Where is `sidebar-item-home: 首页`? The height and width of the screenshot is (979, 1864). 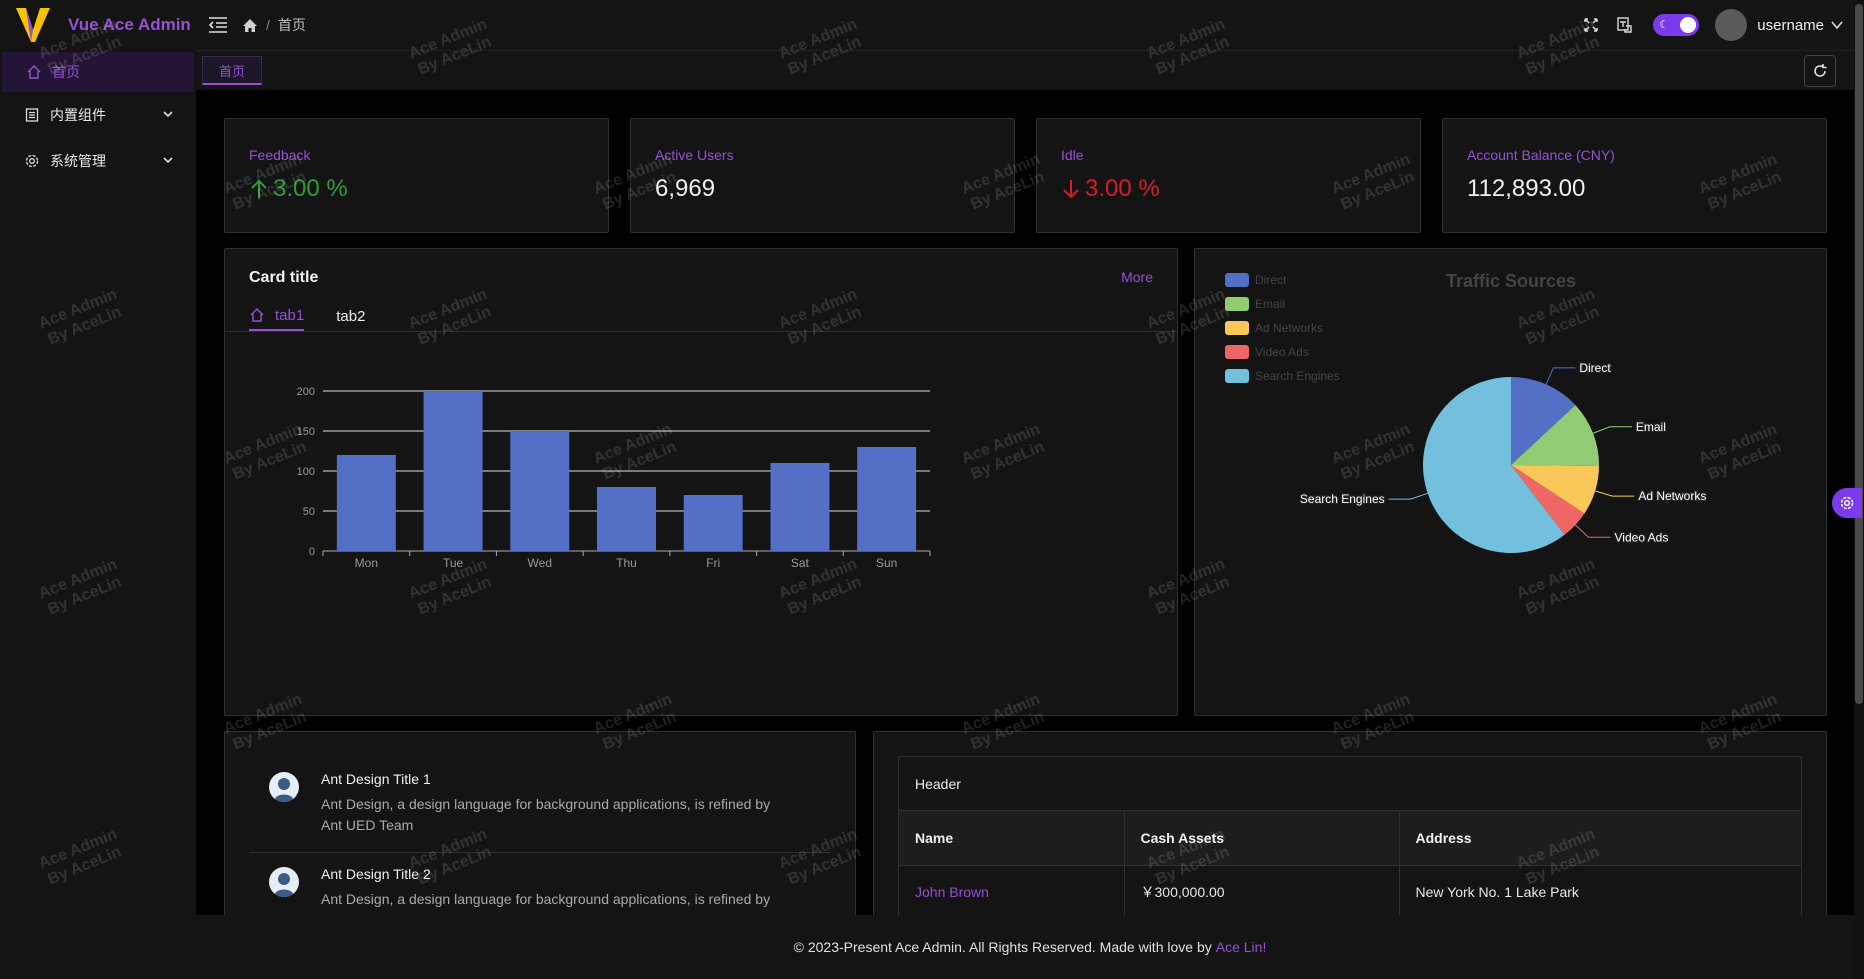
sidebar-item-home: 首页 is located at coordinates (98, 72).